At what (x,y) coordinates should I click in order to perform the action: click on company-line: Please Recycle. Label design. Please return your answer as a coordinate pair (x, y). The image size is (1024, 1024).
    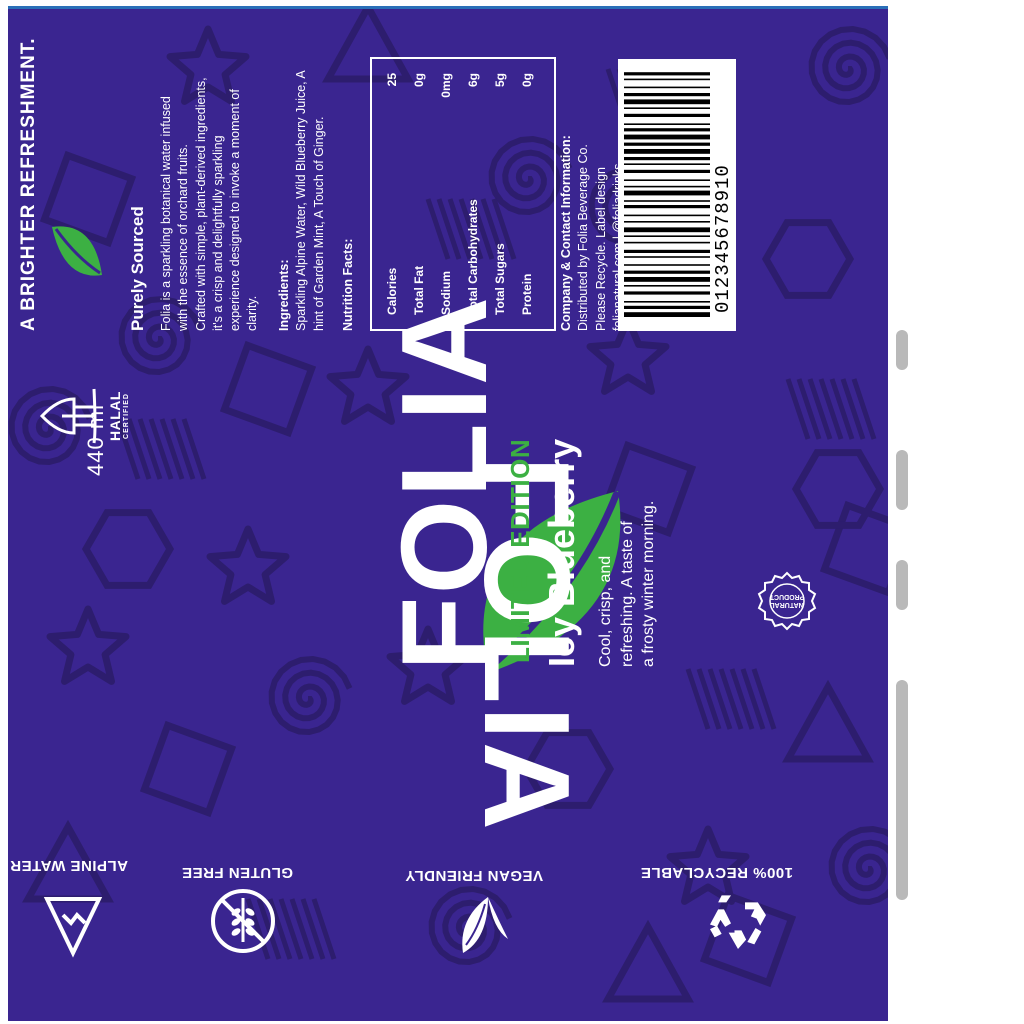
    Looking at the image, I should click on (600, 249).